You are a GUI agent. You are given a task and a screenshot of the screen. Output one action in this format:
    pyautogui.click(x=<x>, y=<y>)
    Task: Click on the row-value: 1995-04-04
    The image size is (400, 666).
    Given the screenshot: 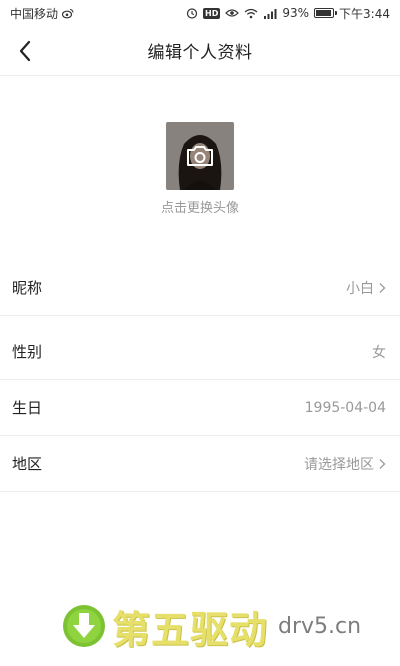 What is the action you would take?
    pyautogui.click(x=345, y=407)
    